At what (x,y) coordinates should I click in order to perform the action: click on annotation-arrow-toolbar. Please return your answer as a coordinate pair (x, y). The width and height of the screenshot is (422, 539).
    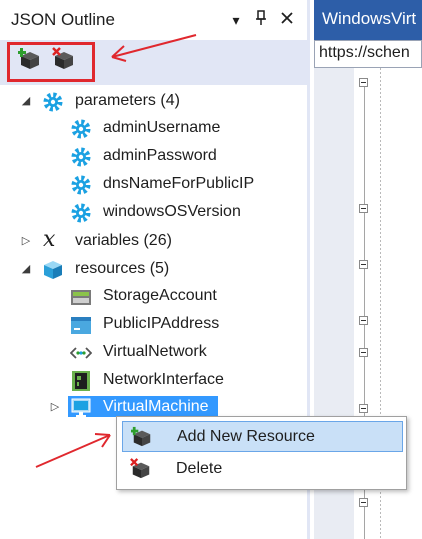
    Looking at the image, I should click on (154, 48).